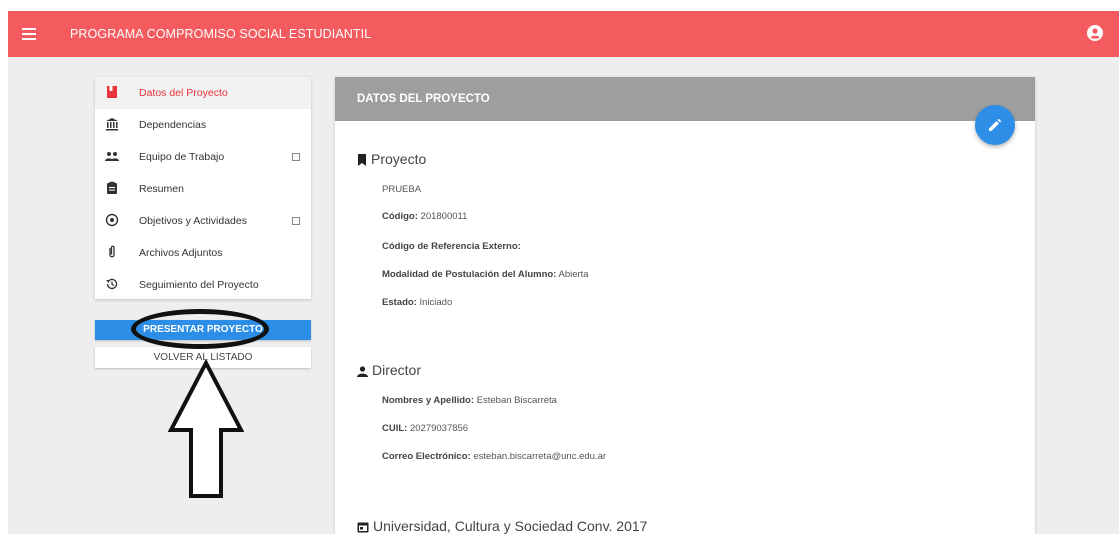  I want to click on field-nombre: Nombres y Apellido: Esteban Biscarreta, so click(469, 400).